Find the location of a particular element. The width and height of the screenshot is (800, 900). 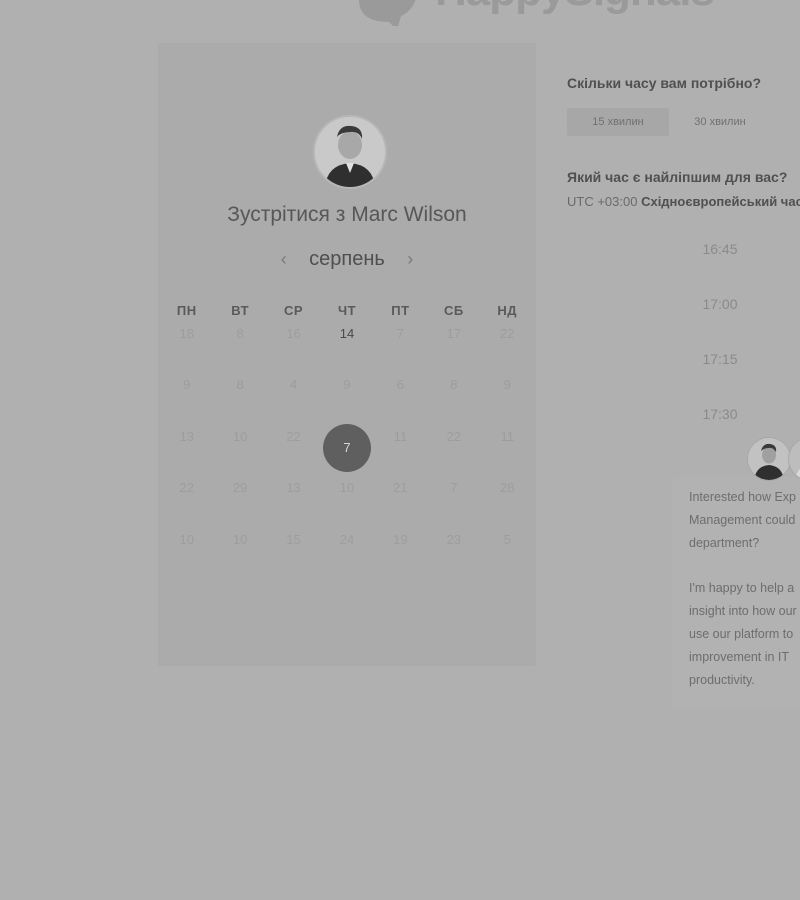

calendar-day: 29 is located at coordinates (239, 505).